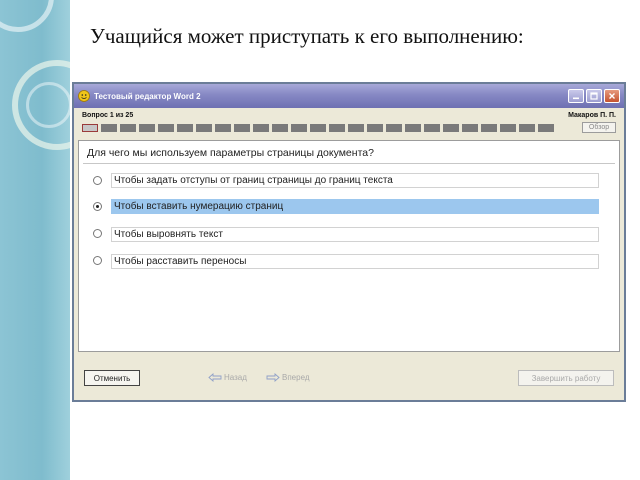 This screenshot has width=640, height=480. Describe the element at coordinates (349, 379) in the screenshot. I see `navigation-bar: Отменить Назад Вперед Завершить работу` at that location.